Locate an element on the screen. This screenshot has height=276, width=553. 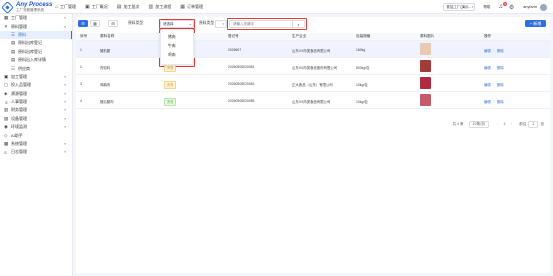
sidebar-item: ☺ 人事管理 ▾ is located at coordinates (36, 102).